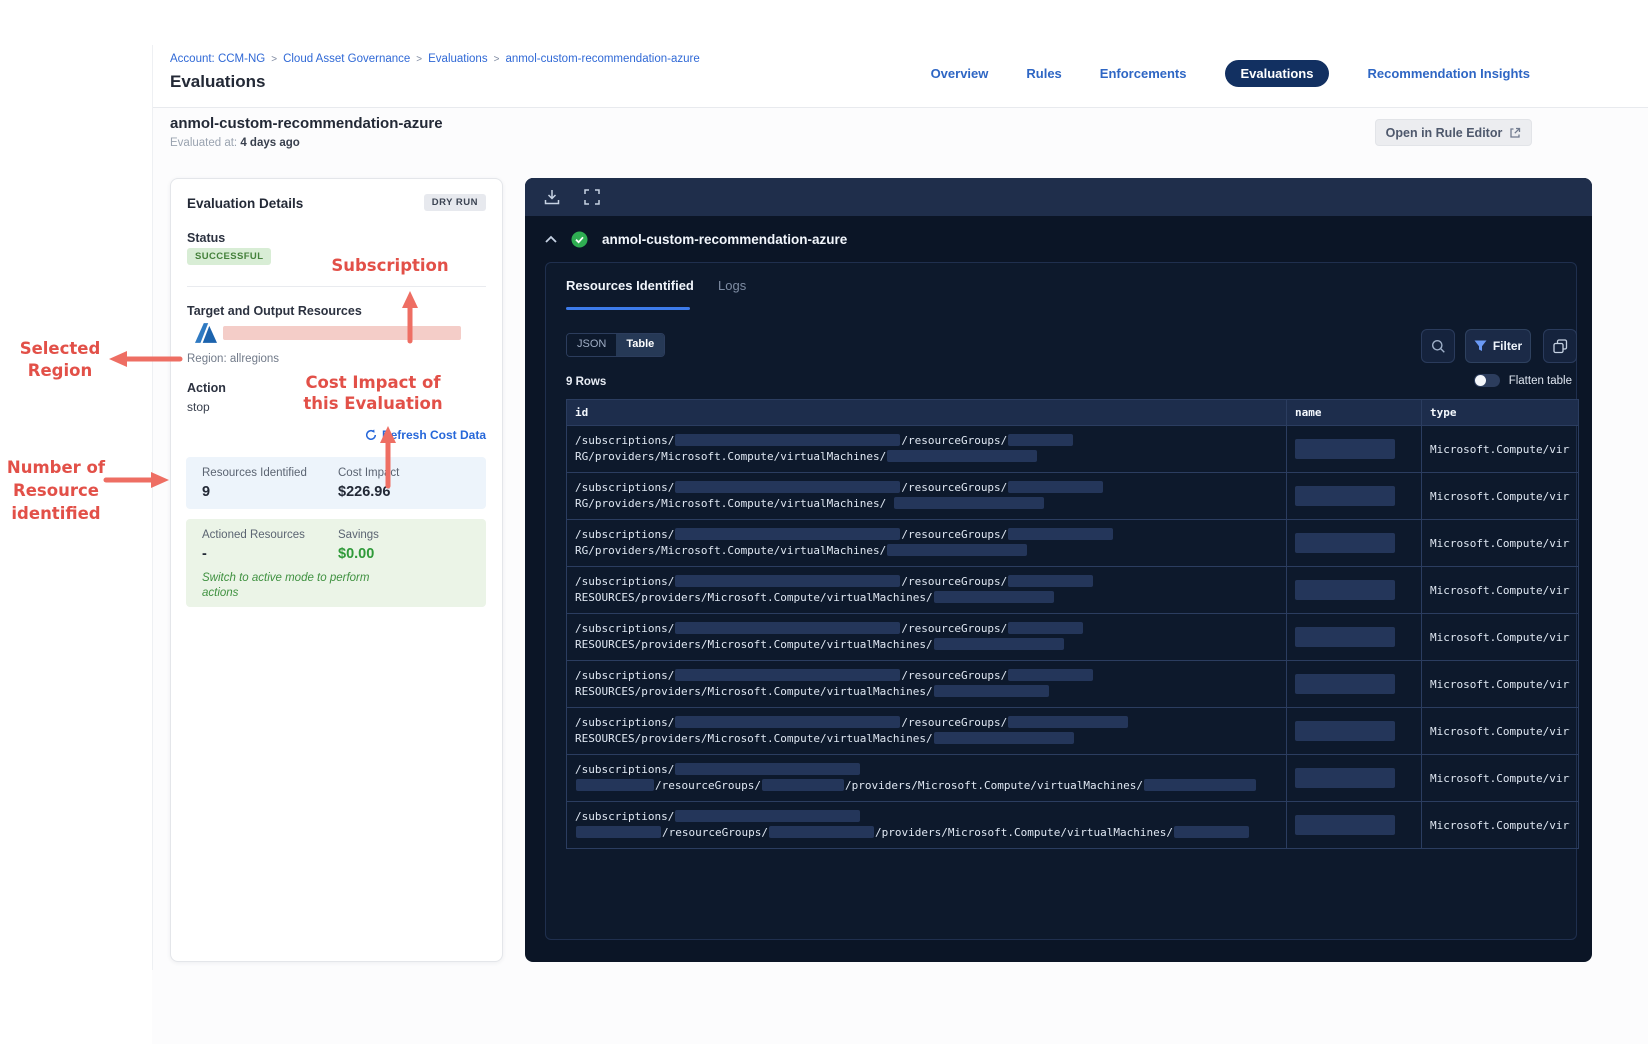  Describe the element at coordinates (204, 554) in the screenshot. I see `actioned-resources-value: -` at that location.